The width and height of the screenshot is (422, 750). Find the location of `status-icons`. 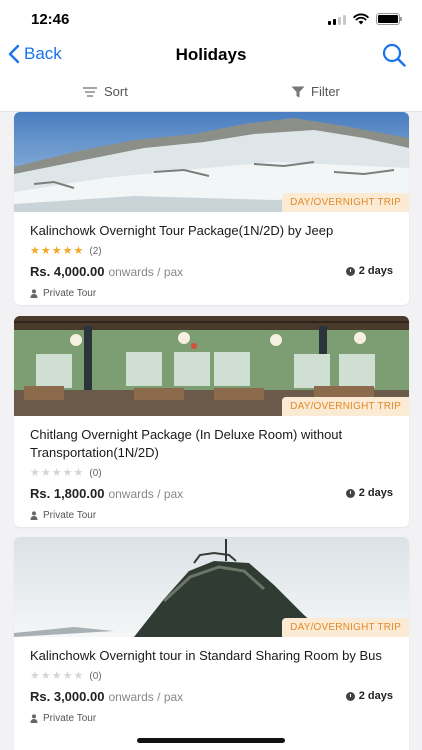

status-icons is located at coordinates (365, 19).